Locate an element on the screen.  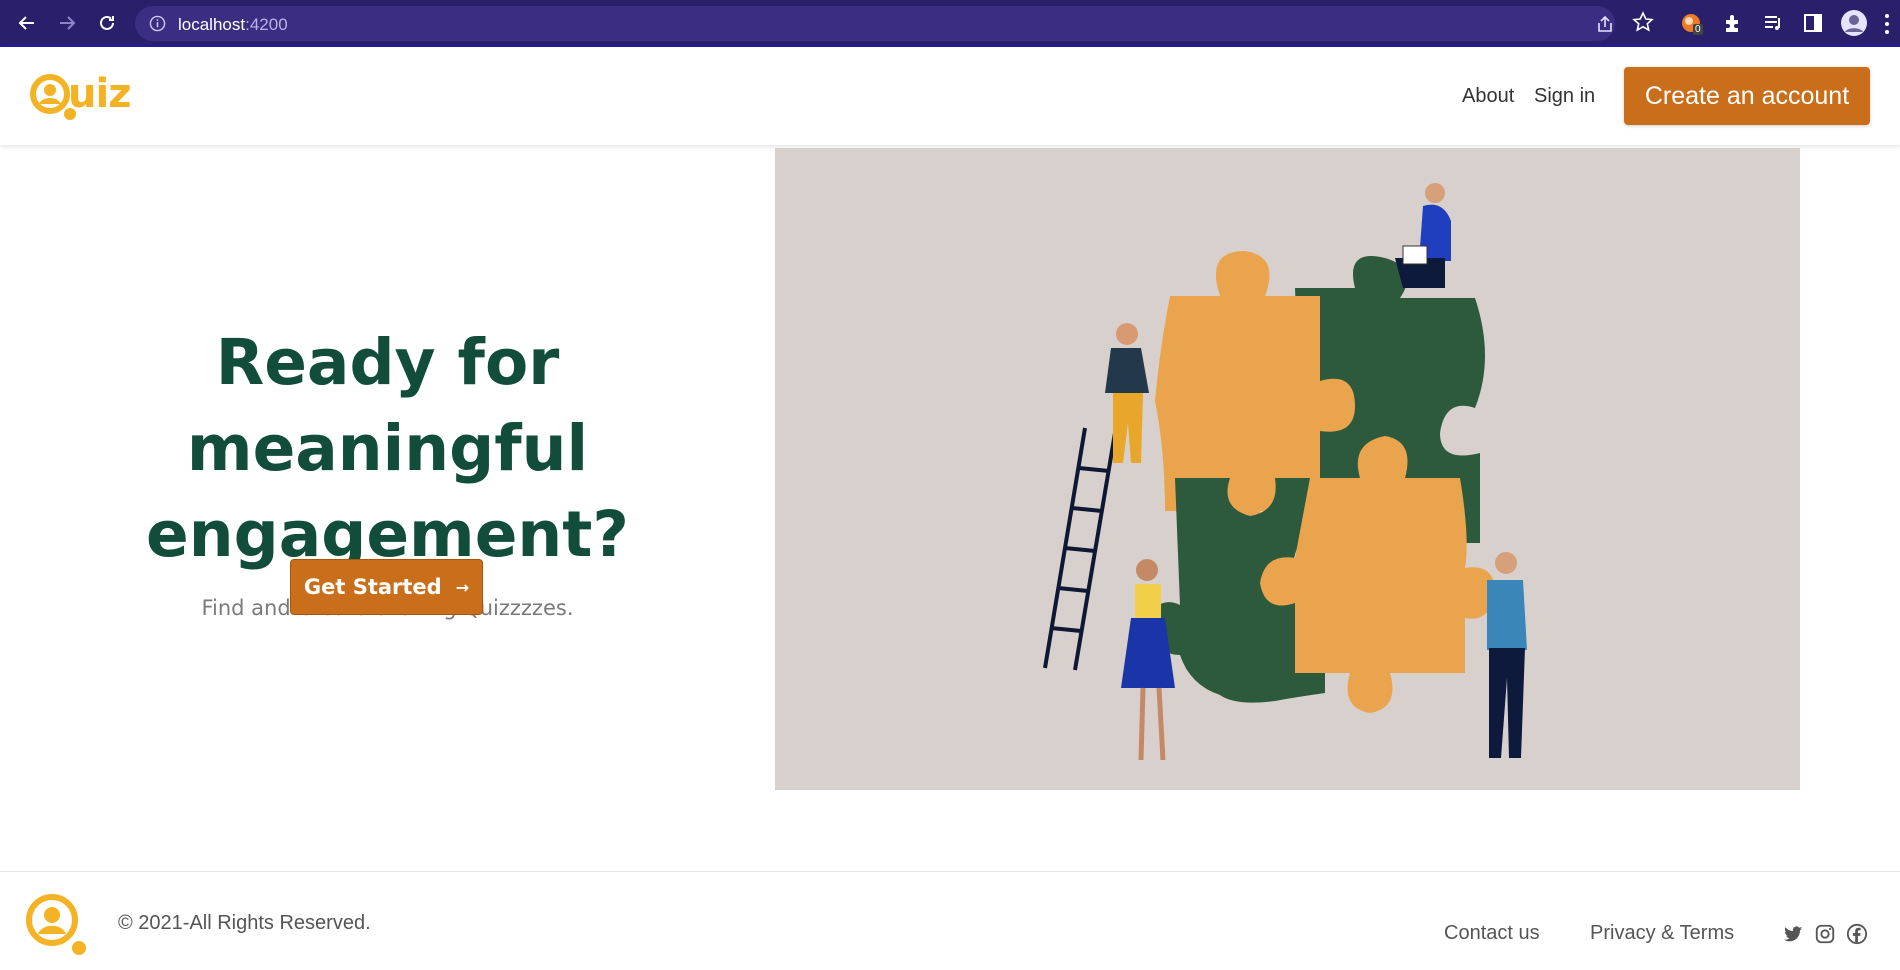
browser-toolbar: localhost:4200 0 is located at coordinates (950, 23).